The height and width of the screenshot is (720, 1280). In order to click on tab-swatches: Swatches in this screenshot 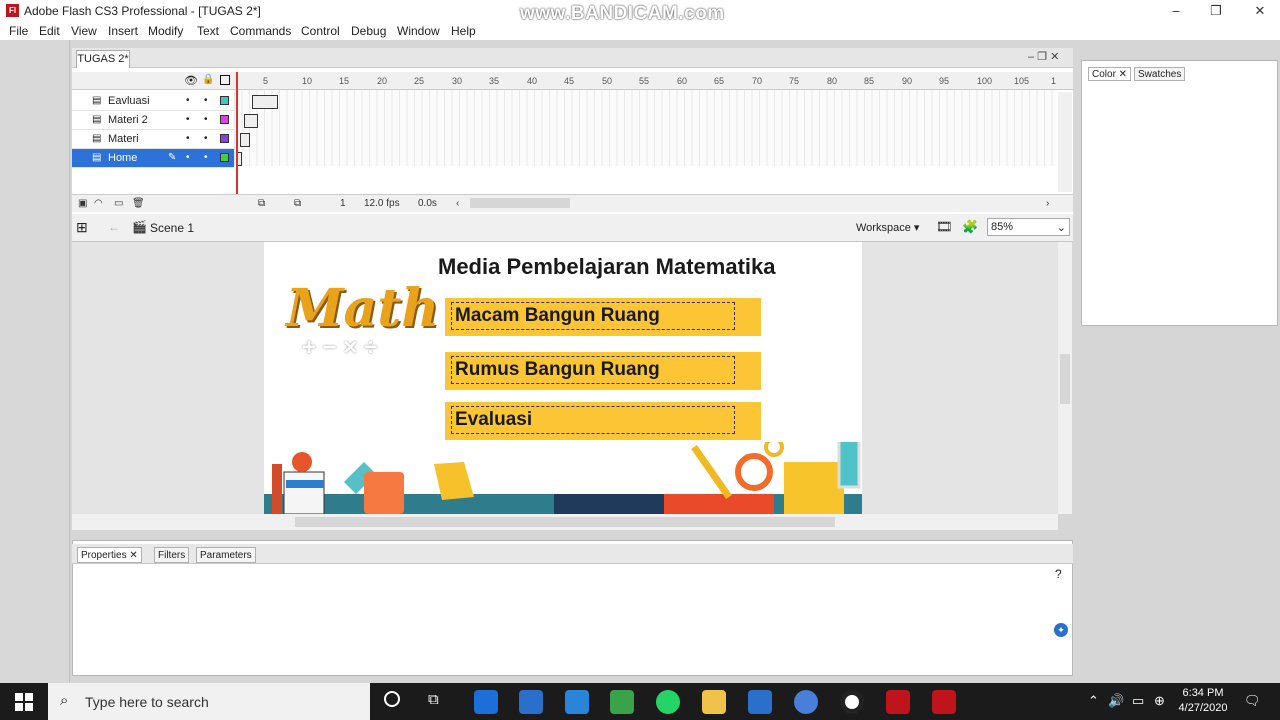, I will do `click(1160, 74)`.